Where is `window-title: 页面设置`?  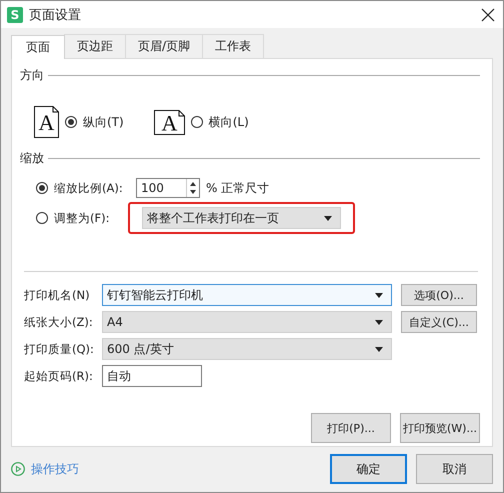 window-title: 页面设置 is located at coordinates (55, 15).